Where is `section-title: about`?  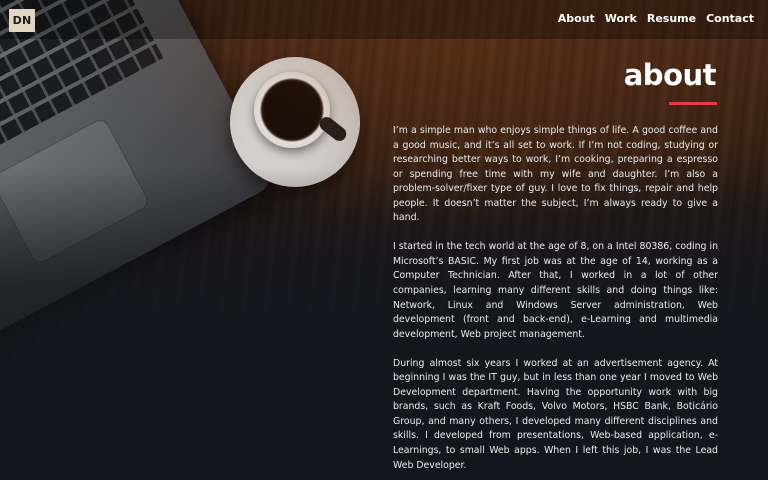 section-title: about is located at coordinates (670, 75).